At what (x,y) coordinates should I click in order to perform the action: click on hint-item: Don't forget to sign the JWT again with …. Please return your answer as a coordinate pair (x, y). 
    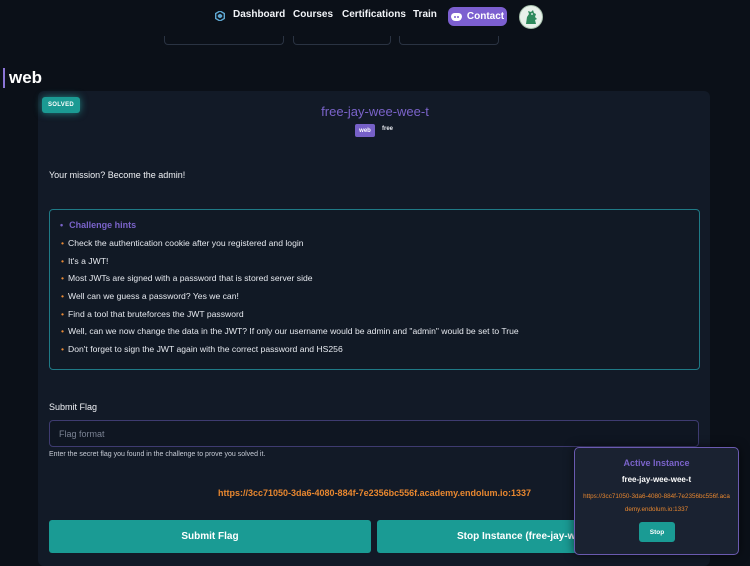
    Looking at the image, I should click on (202, 349).